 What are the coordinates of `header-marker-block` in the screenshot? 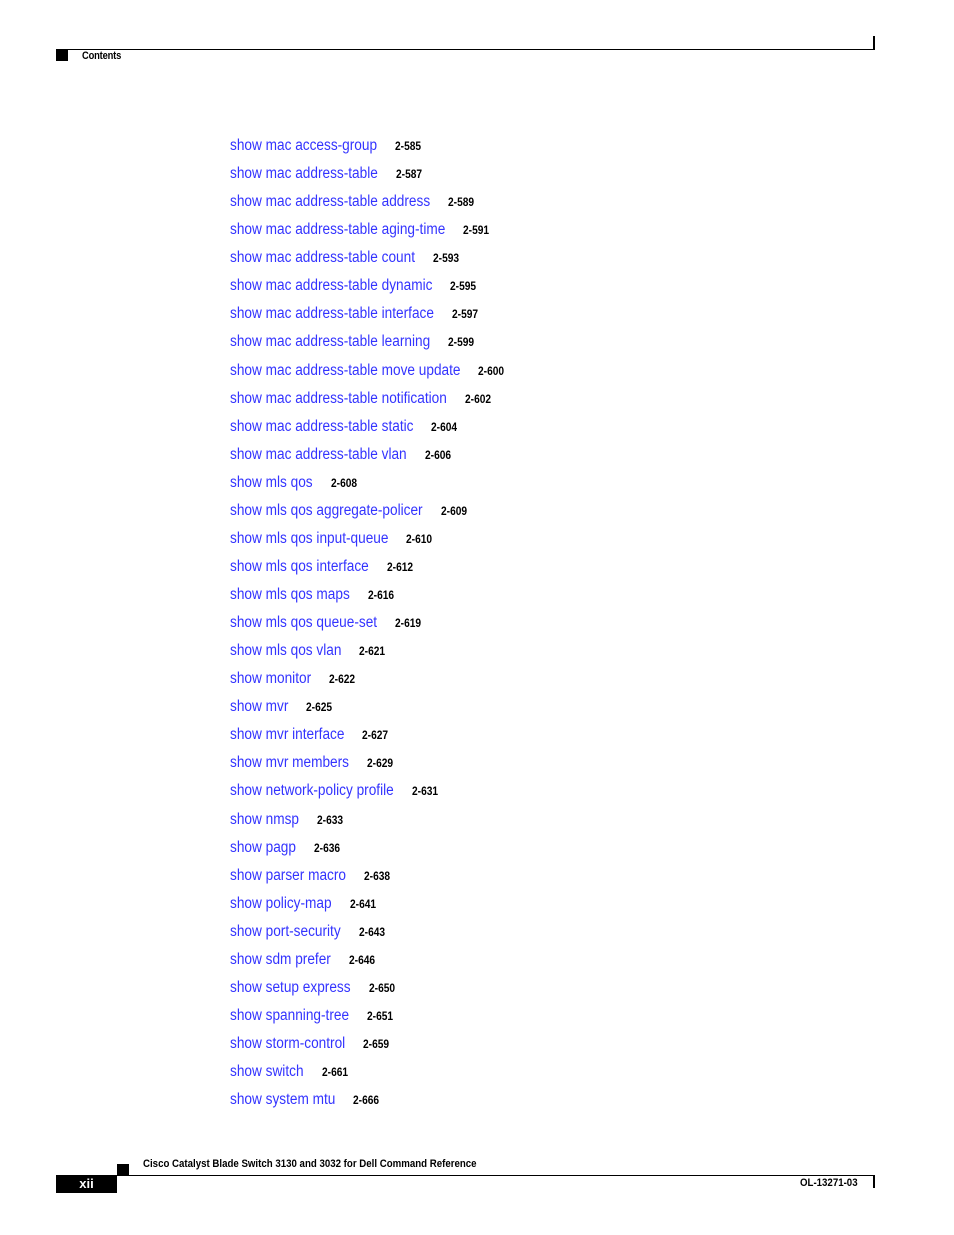 It's located at (62, 55).